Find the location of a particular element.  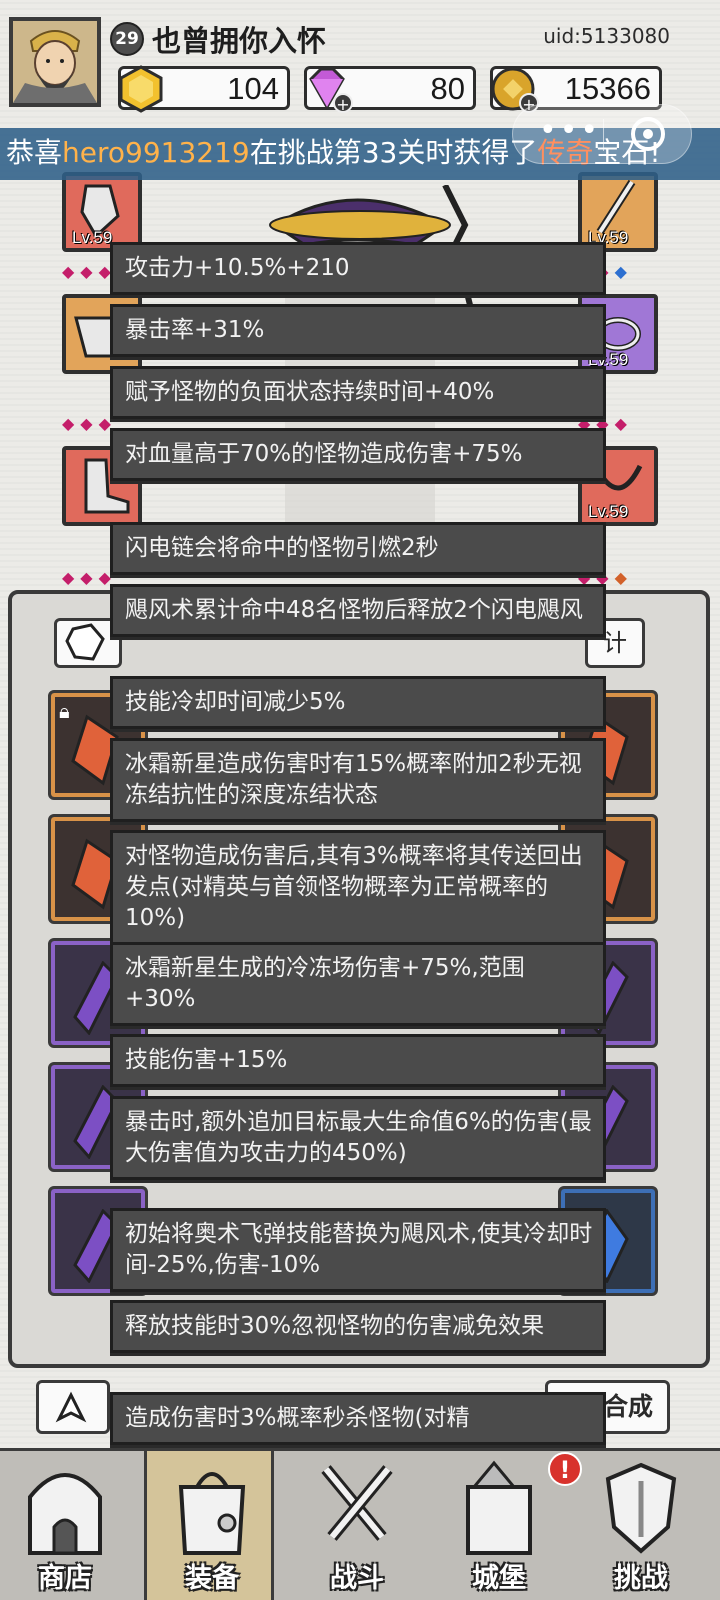

announce-player: hero9913219 is located at coordinates (156, 152).